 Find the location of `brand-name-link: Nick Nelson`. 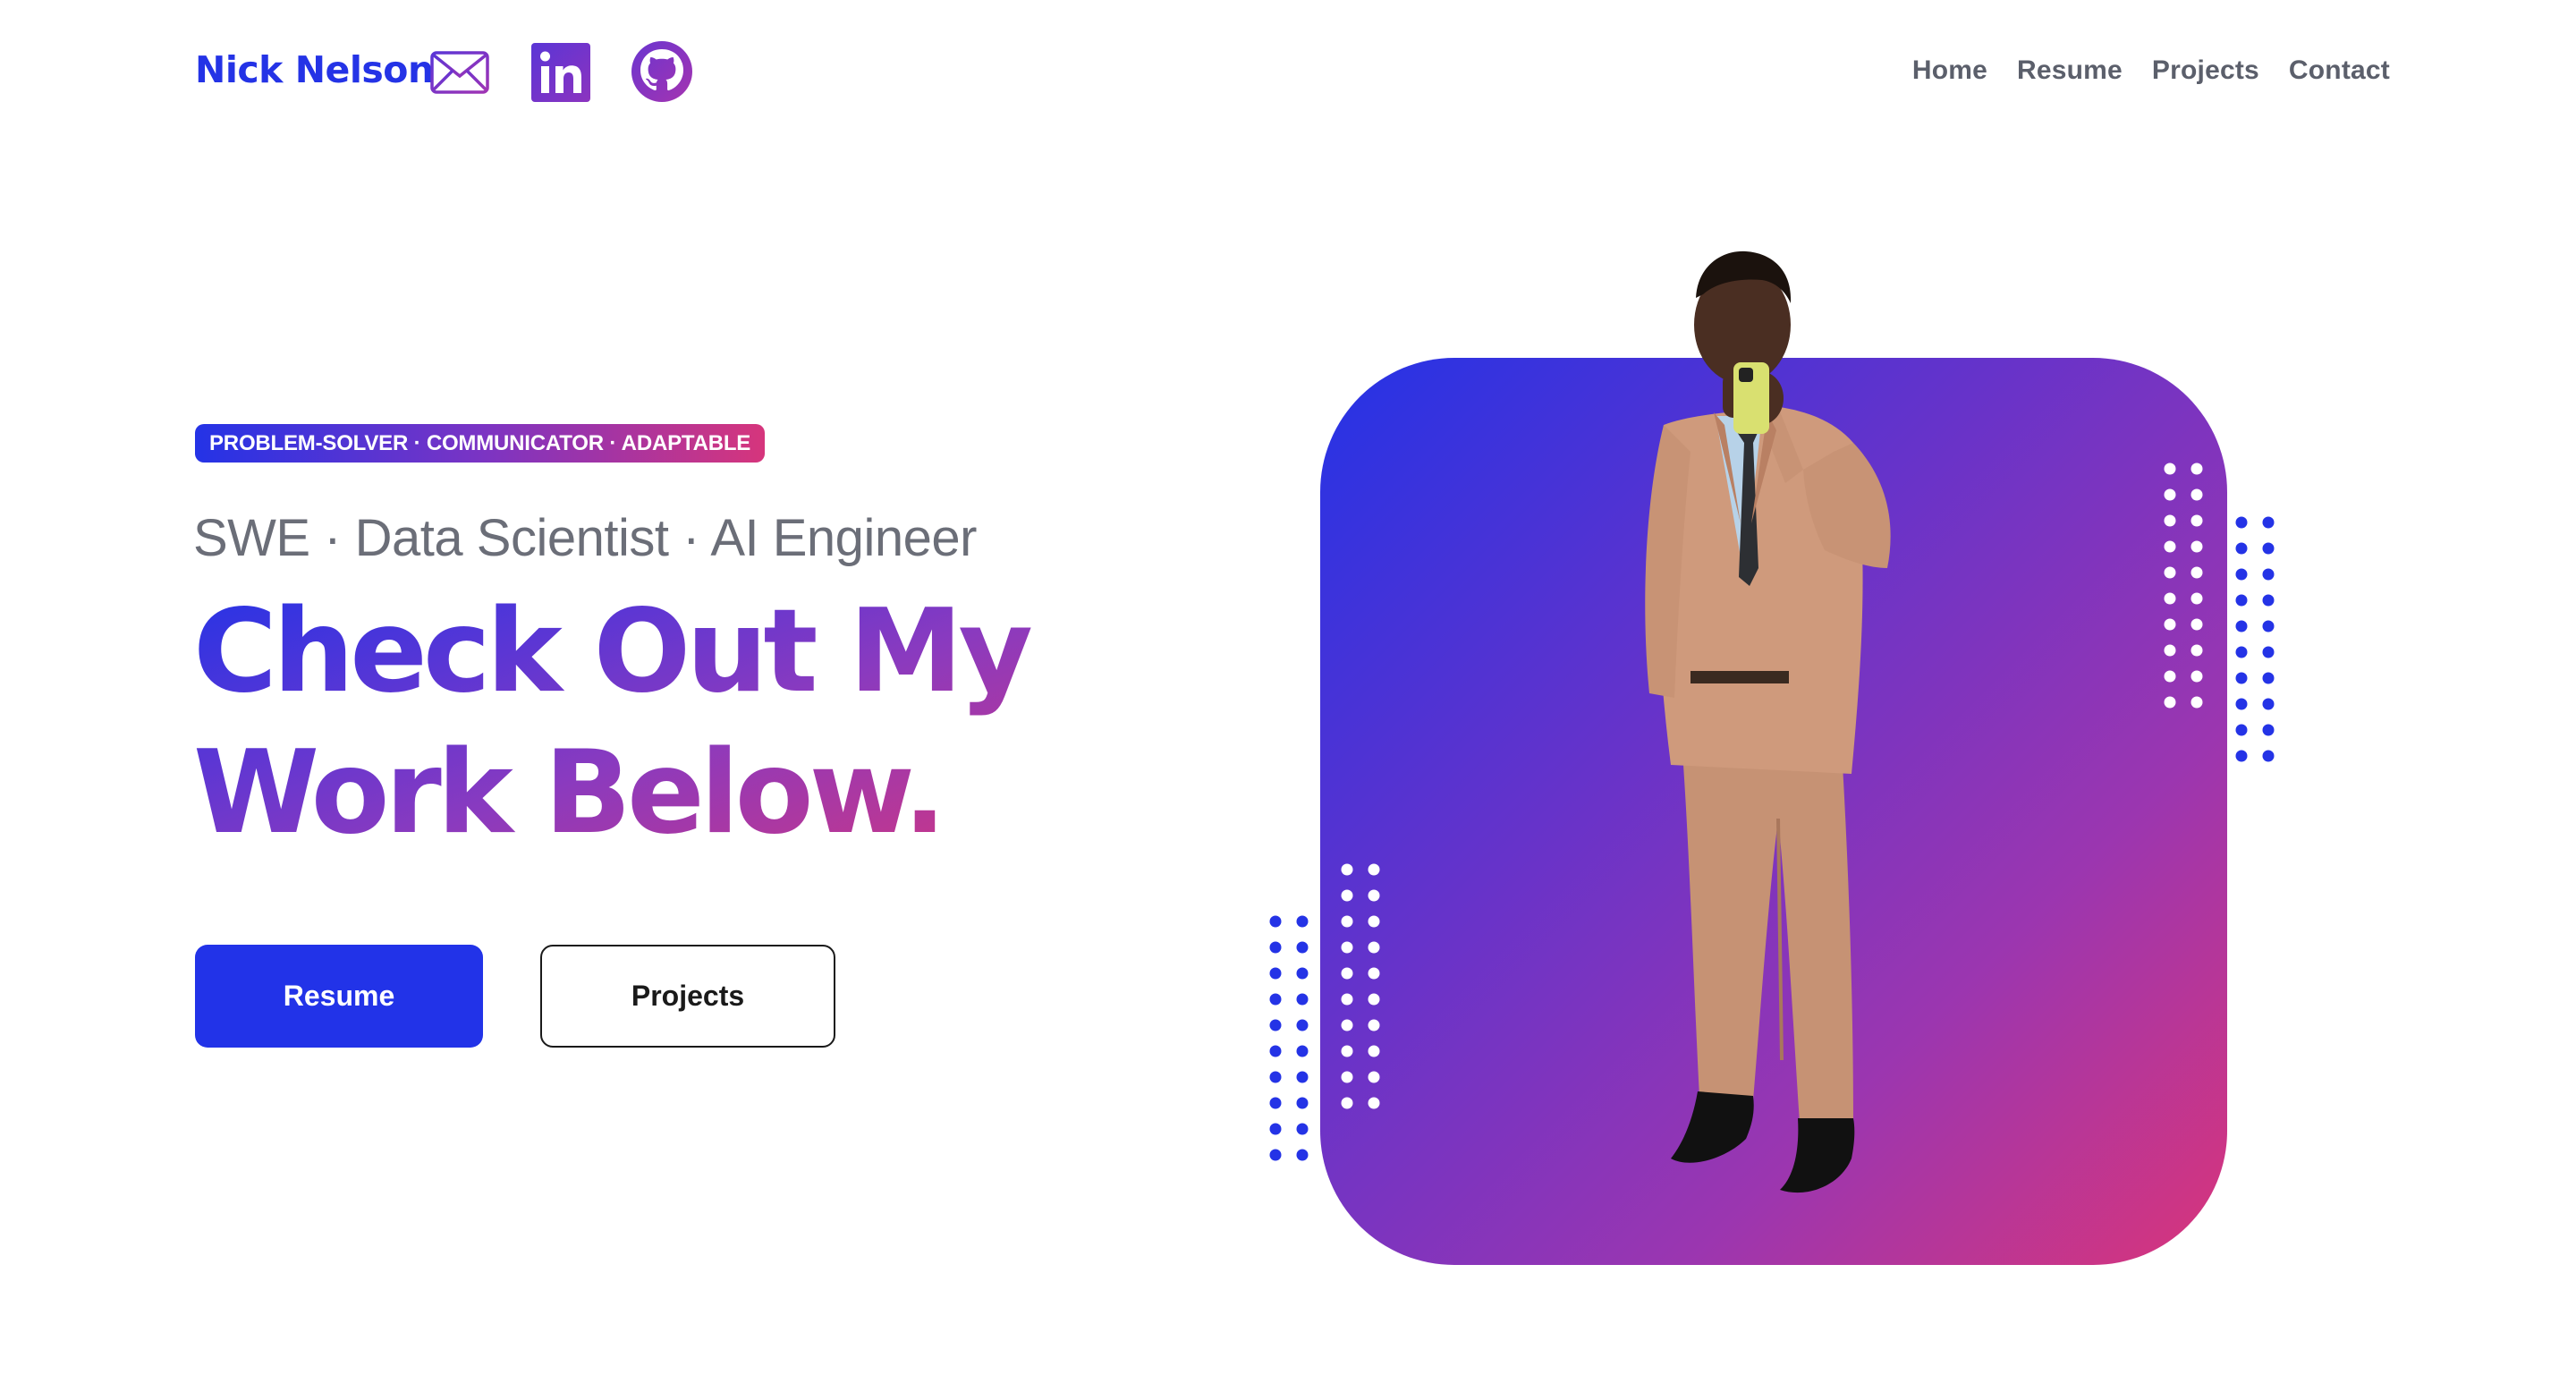

brand-name-link: Nick Nelson is located at coordinates (314, 69).